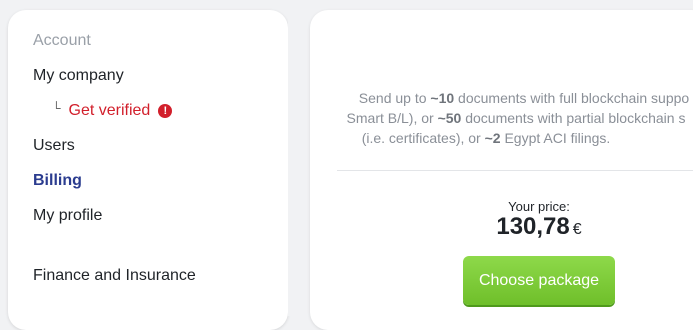  Describe the element at coordinates (165, 111) in the screenshot. I see `warning-icon: !` at that location.